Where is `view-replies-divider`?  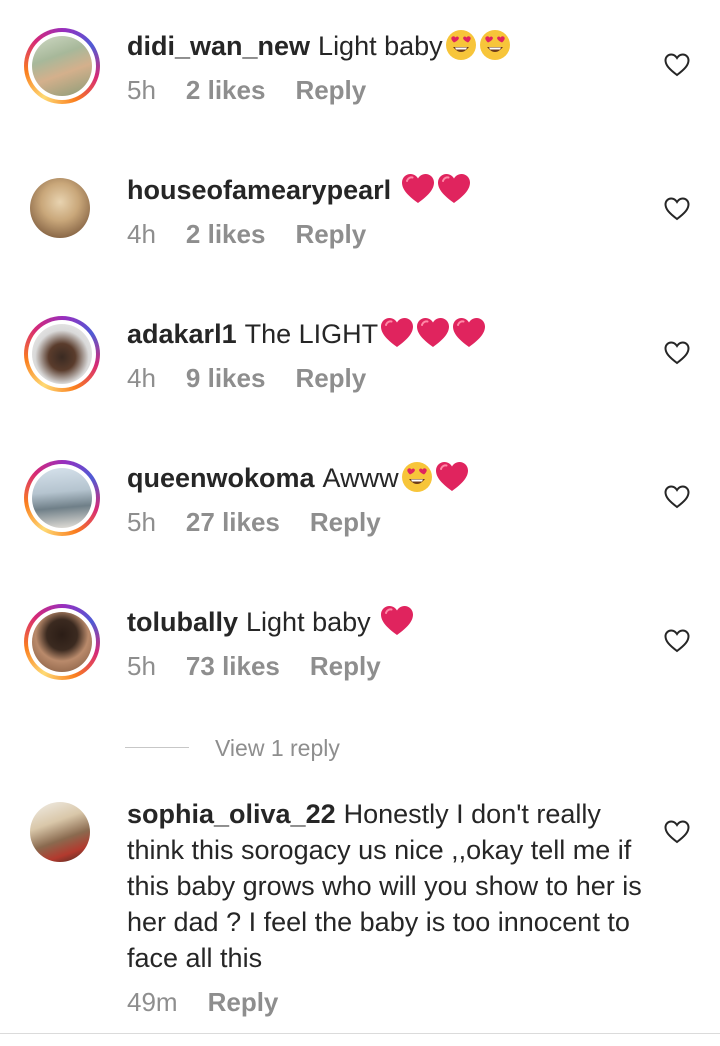
view-replies-divider is located at coordinates (157, 747).